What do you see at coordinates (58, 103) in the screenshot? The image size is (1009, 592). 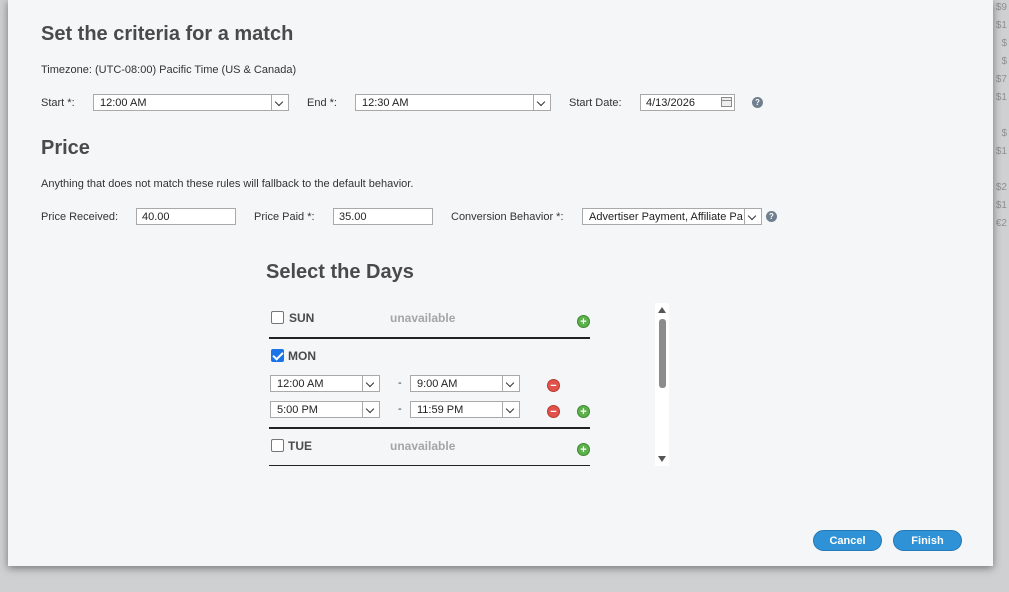 I see `start-time-label: Start *:` at bounding box center [58, 103].